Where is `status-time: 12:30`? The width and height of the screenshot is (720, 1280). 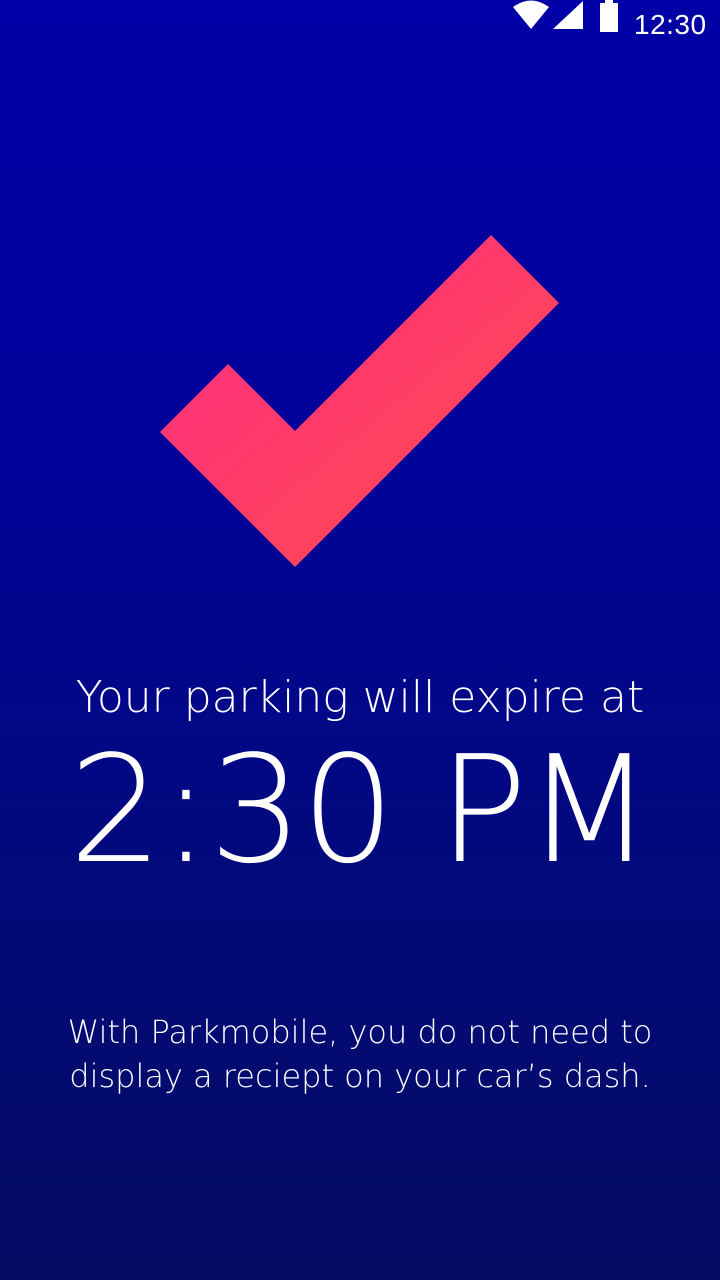
status-time: 12:30 is located at coordinates (670, 24).